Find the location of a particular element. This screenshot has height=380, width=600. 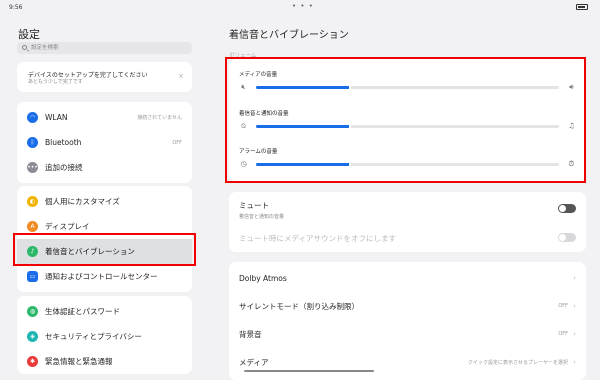

sidebar-item-value: OFF is located at coordinates (177, 142).